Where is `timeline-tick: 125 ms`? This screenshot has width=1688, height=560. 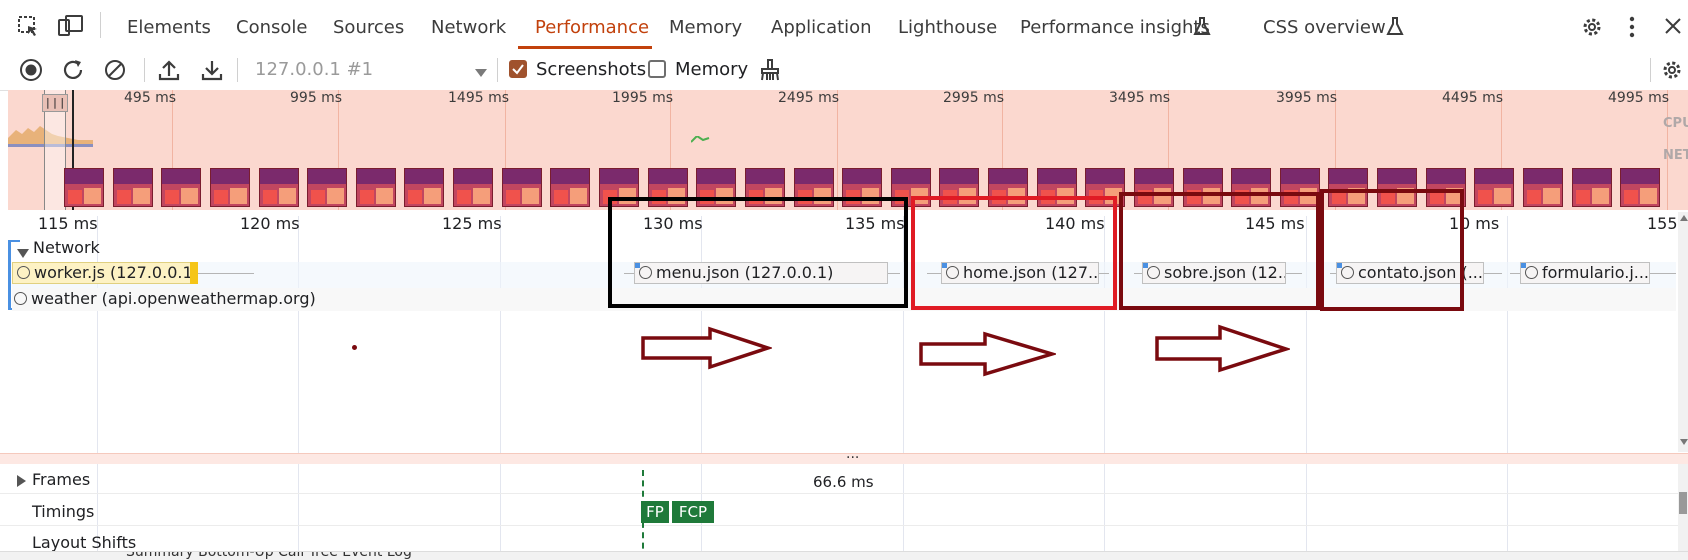 timeline-tick: 125 ms is located at coordinates (472, 223).